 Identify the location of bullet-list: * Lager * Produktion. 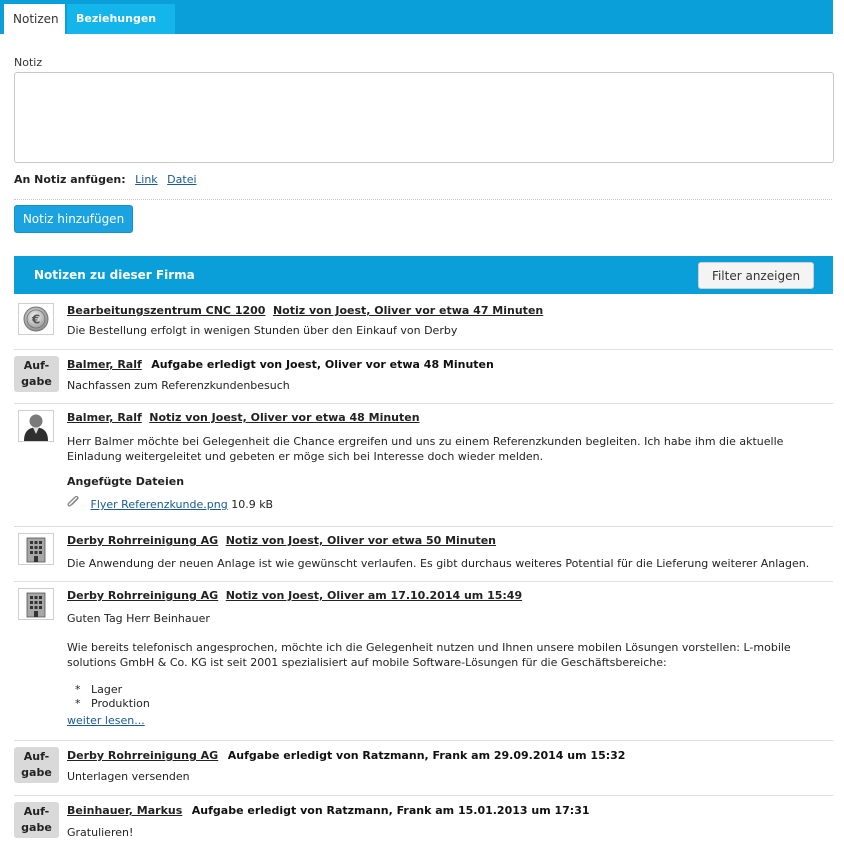
(108, 697).